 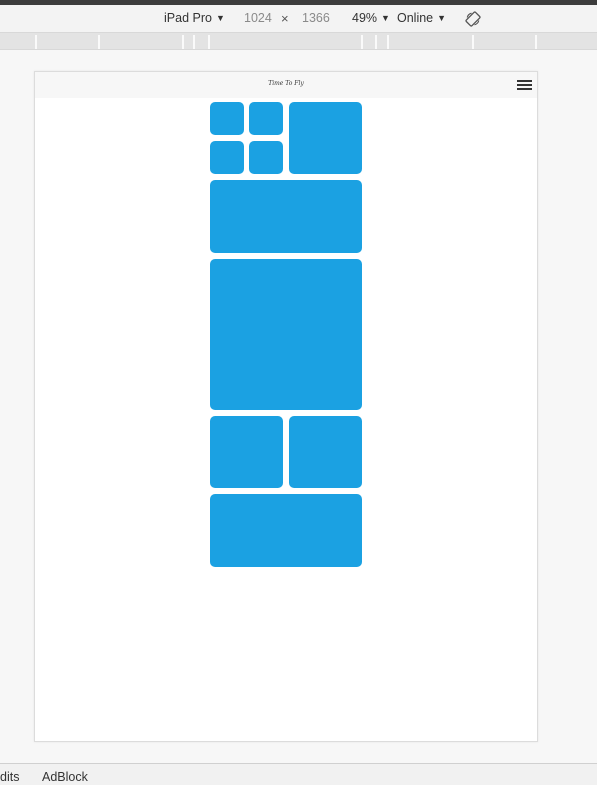 I want to click on site-navbar: Time To Fly, so click(x=286, y=85).